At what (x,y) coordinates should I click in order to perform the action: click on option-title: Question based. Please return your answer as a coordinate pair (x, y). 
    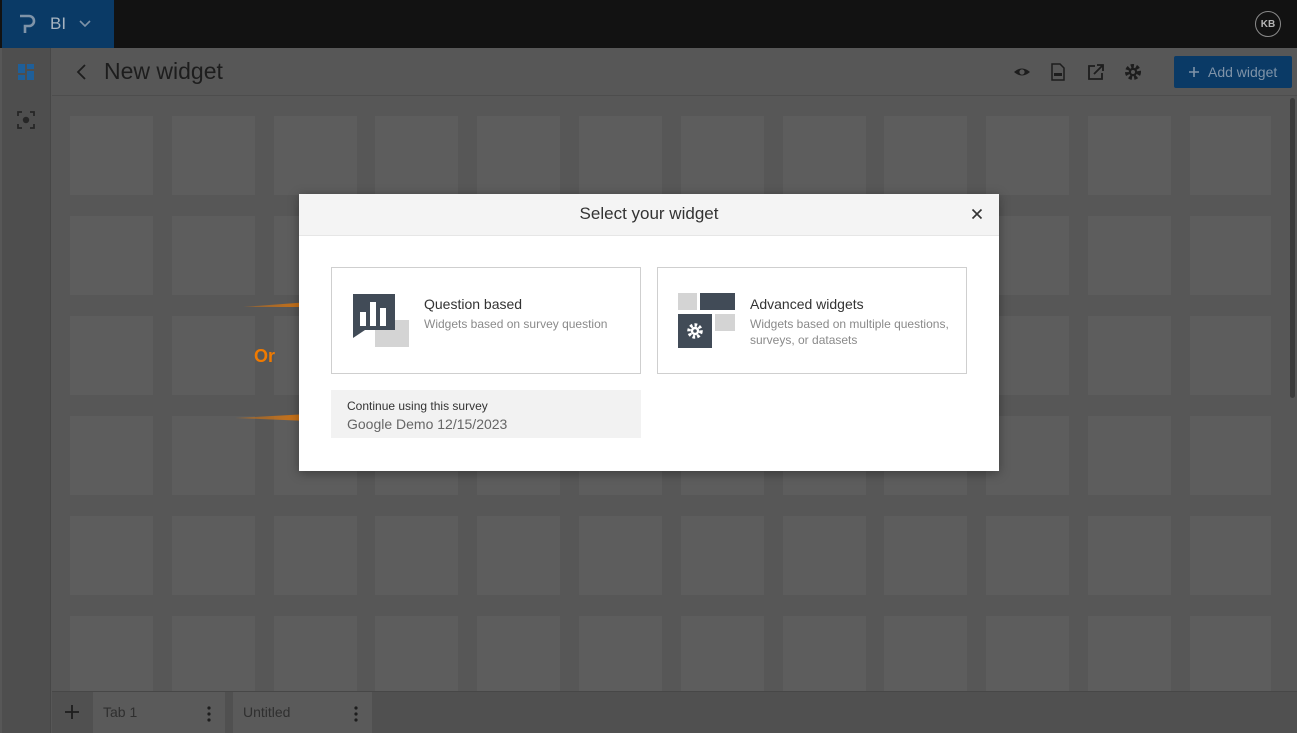
    Looking at the image, I should click on (473, 304).